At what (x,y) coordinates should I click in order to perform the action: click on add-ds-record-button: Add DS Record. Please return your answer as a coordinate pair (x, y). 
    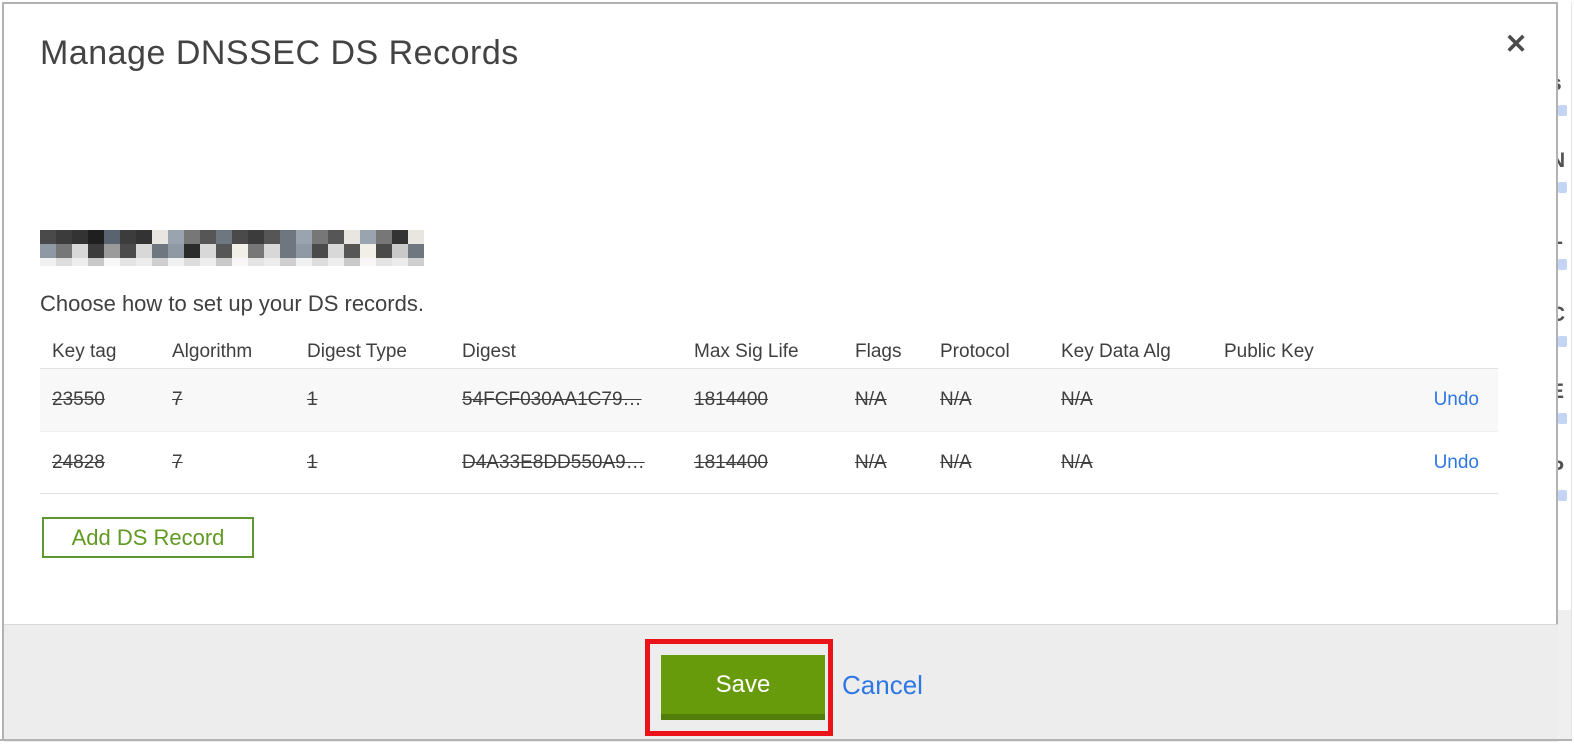
    Looking at the image, I should click on (148, 537).